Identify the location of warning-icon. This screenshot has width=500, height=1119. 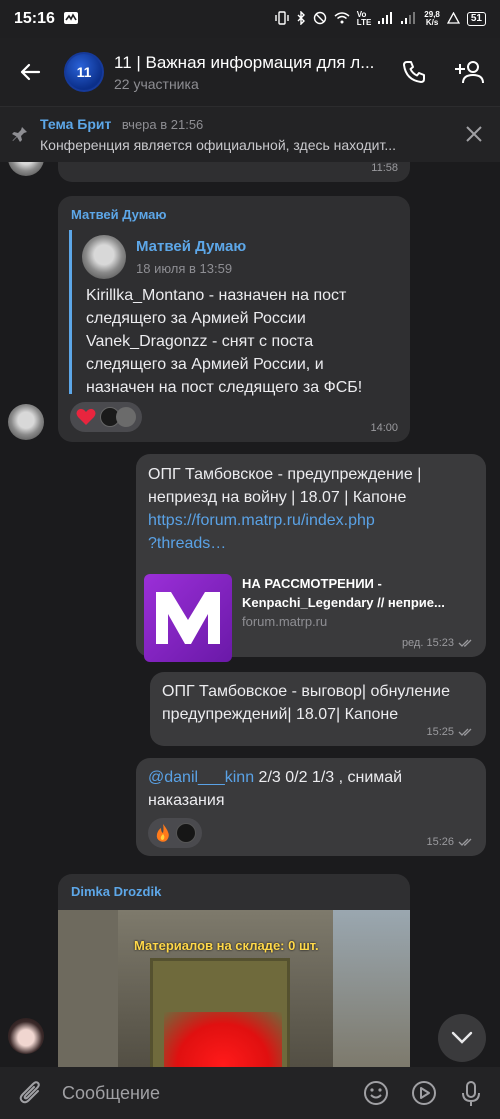
(453, 19).